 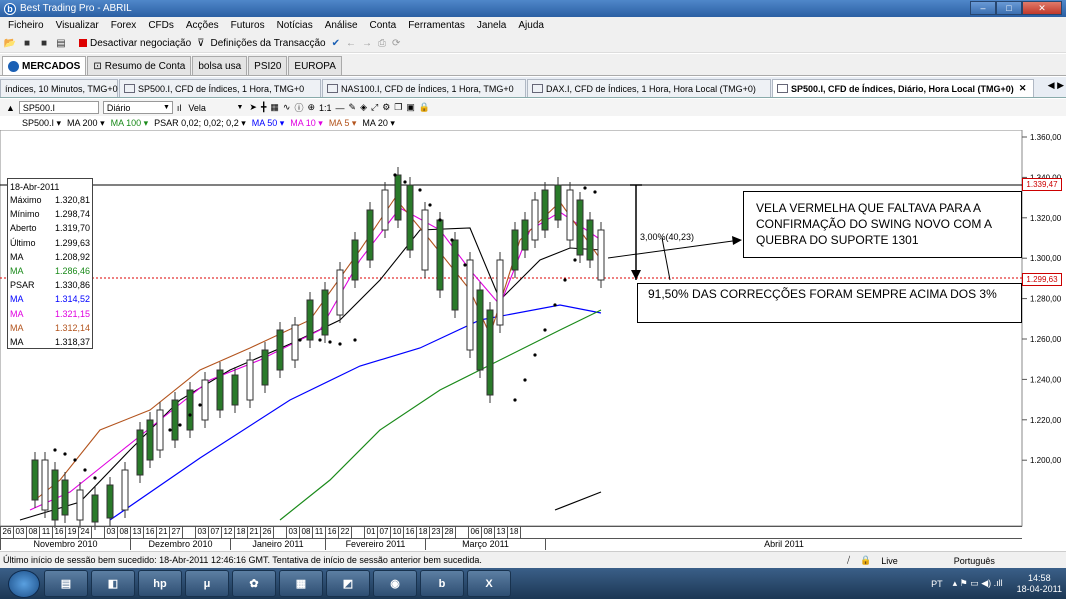 I want to click on save-all-icon: ■, so click(x=44, y=43).